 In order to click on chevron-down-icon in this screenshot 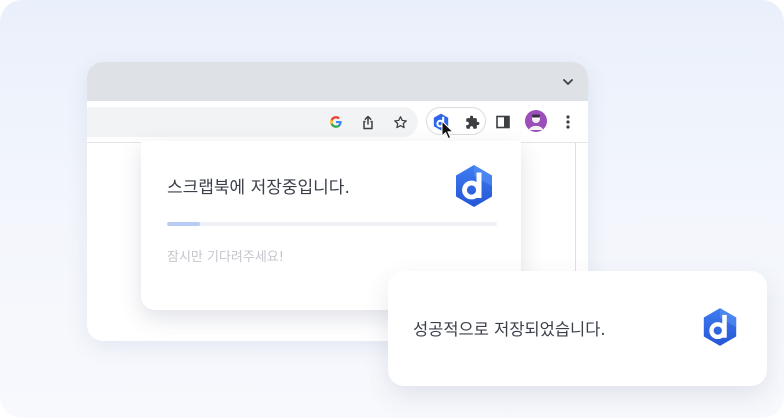, I will do `click(568, 82)`.